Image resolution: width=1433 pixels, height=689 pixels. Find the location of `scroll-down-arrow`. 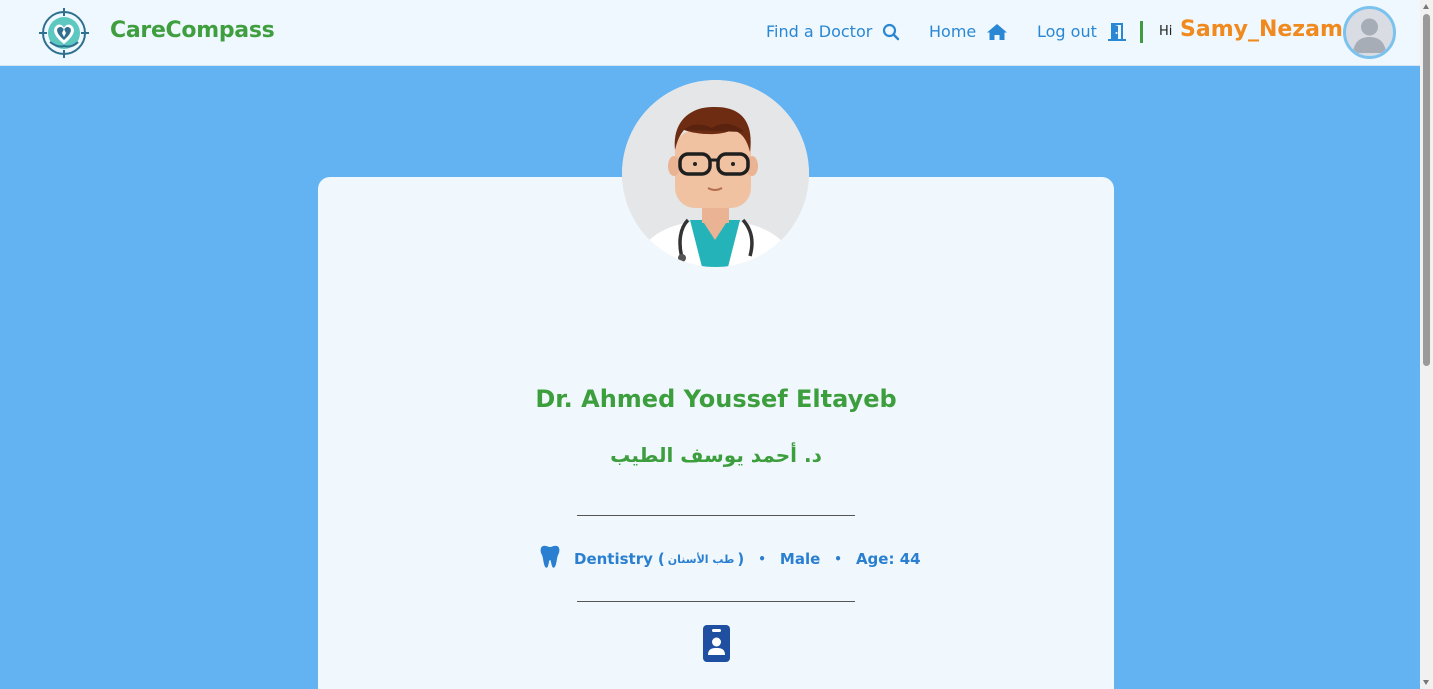

scroll-down-arrow is located at coordinates (1426, 682).